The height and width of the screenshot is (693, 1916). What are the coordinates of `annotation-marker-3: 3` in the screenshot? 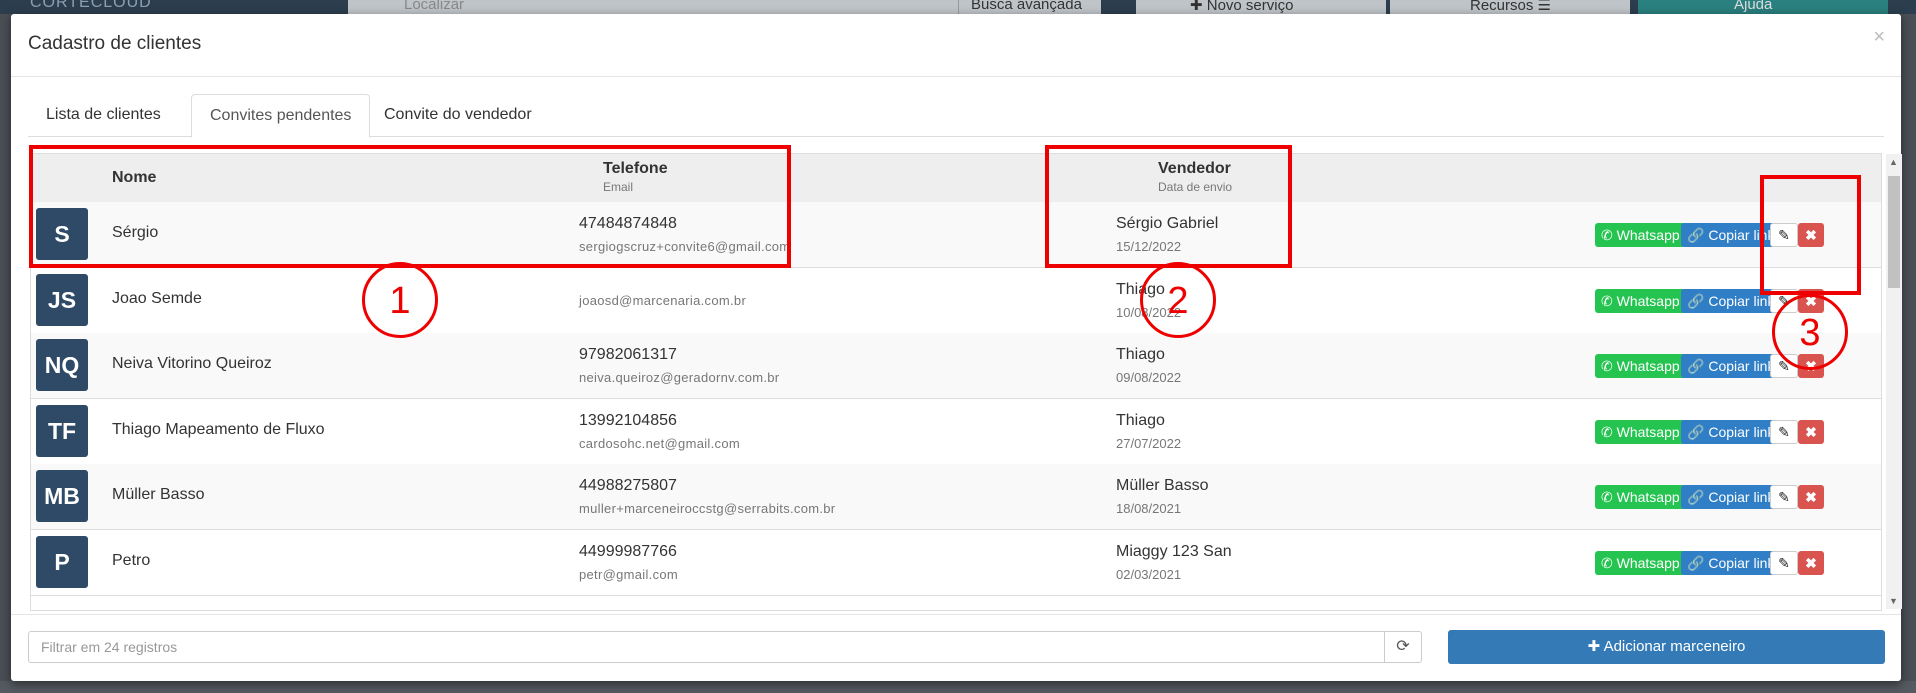 It's located at (1810, 332).